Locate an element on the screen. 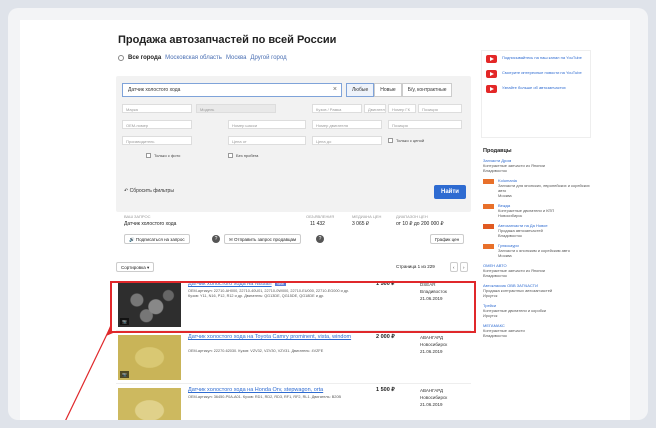  item-price: 2 000 ₽ is located at coordinates (385, 337).